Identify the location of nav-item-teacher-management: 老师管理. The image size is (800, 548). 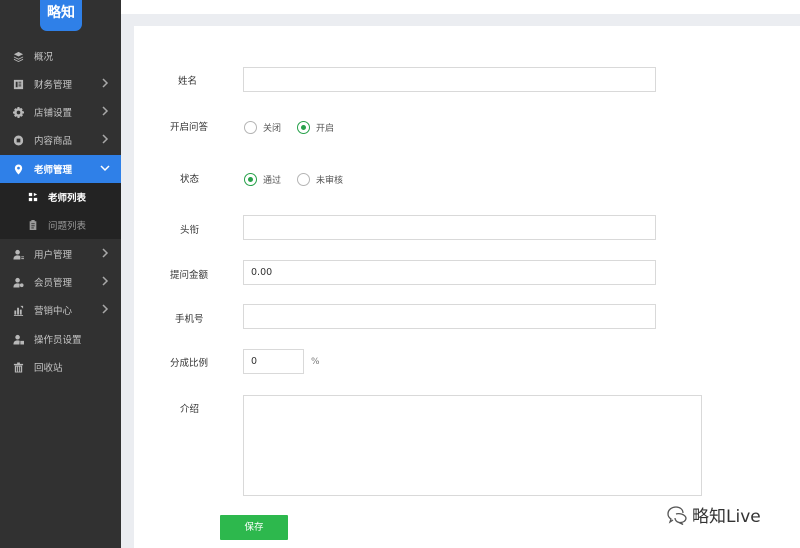
(60, 169).